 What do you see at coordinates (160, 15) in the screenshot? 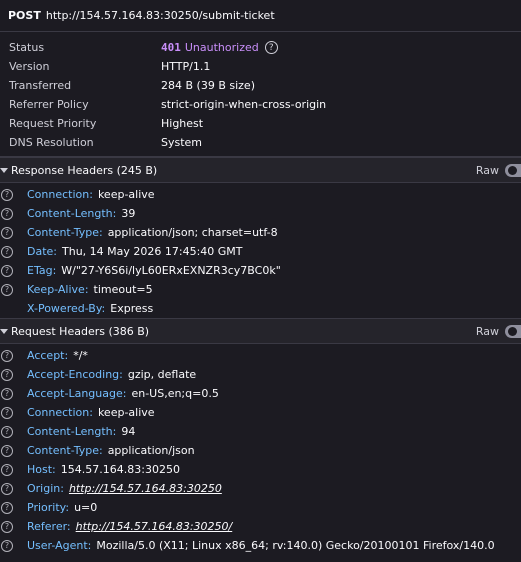
I see `request-url: http://154.57.164.83:30250/submit-ticket` at bounding box center [160, 15].